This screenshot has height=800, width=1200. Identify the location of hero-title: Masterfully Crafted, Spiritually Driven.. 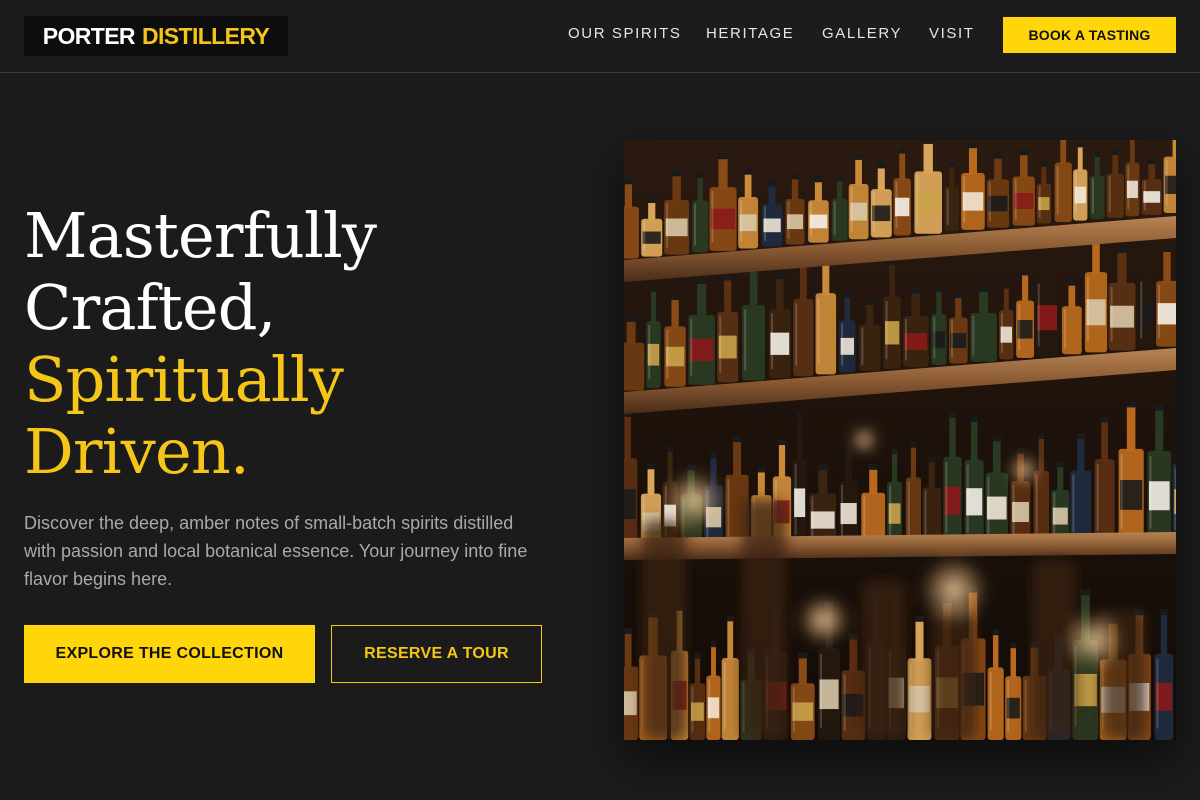
(234, 344).